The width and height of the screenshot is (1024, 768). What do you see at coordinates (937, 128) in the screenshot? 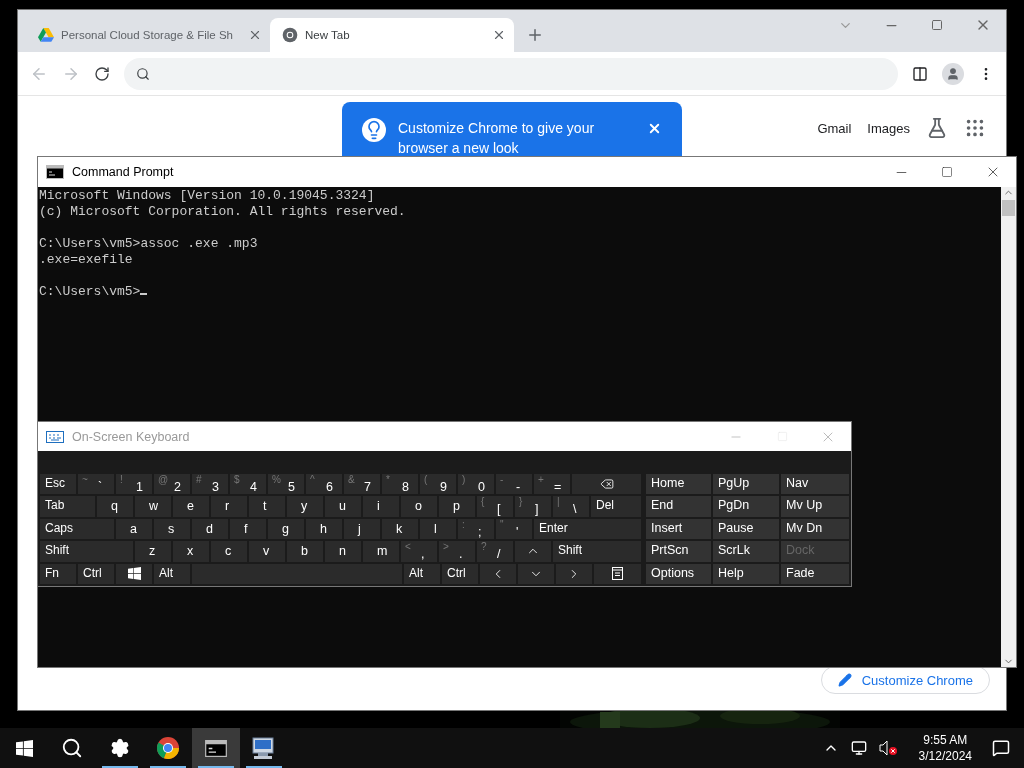
I see `flask-icon` at bounding box center [937, 128].